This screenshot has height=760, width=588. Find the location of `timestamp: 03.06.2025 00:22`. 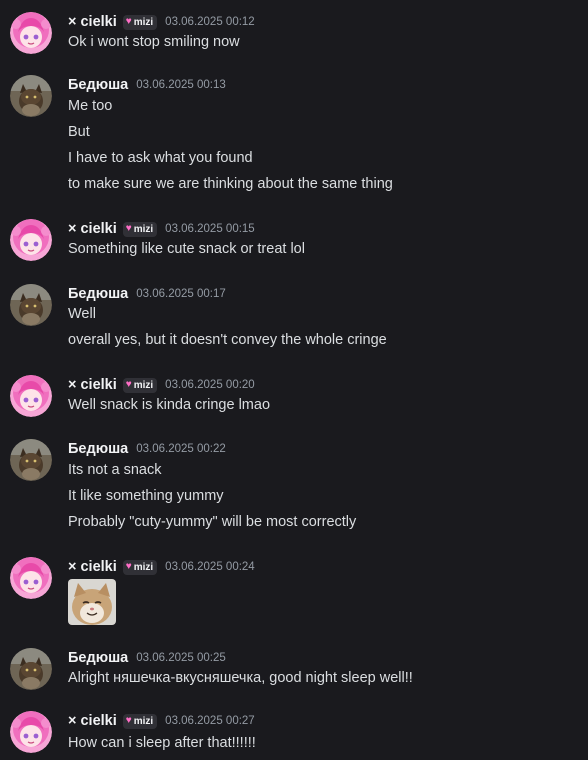

timestamp: 03.06.2025 00:22 is located at coordinates (181, 449).